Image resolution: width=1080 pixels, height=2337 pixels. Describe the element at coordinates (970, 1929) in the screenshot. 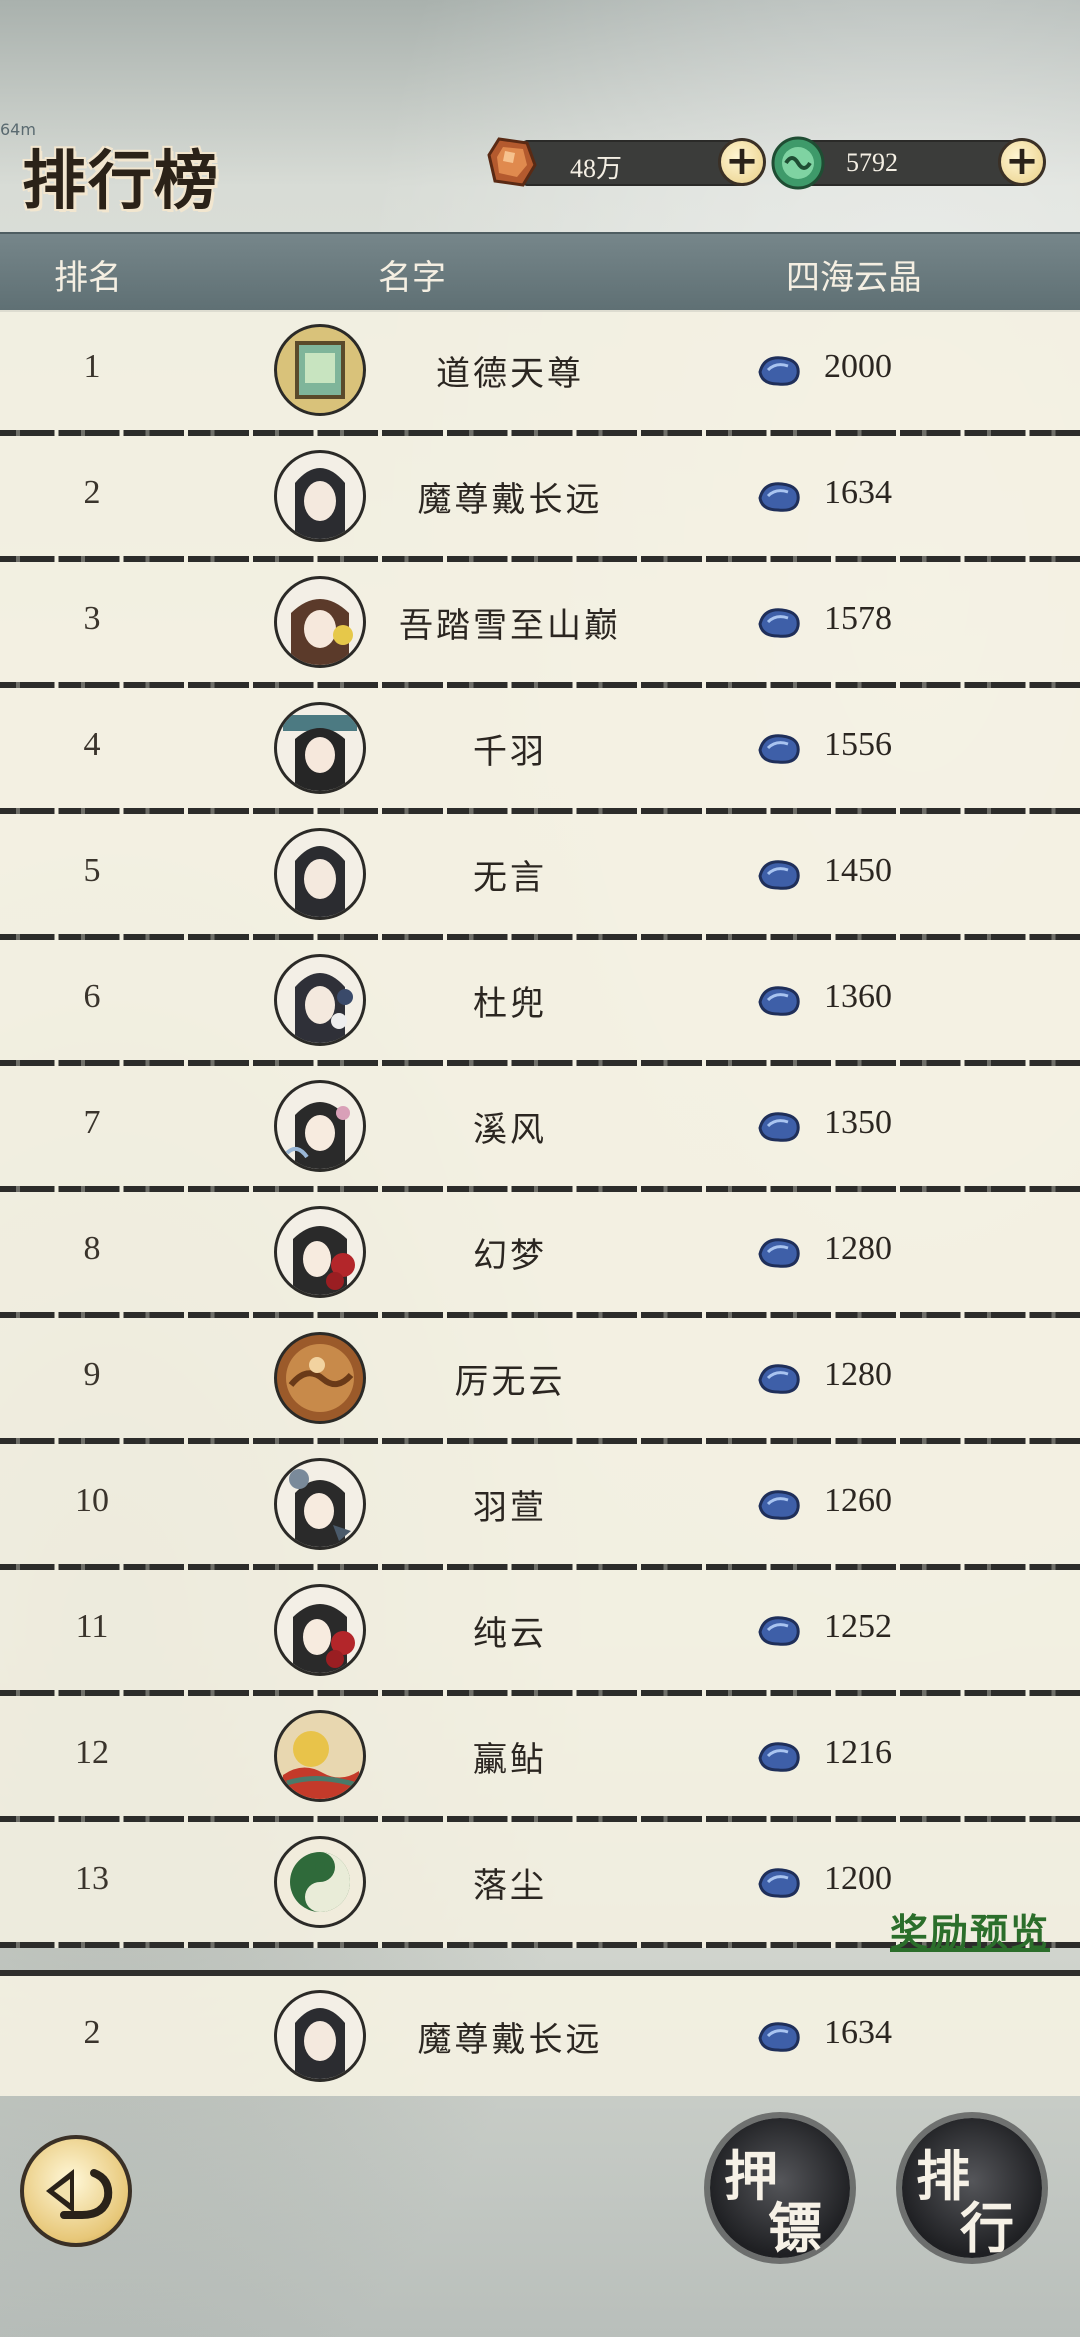

I see `reward-preview-link: 奖励预览` at that location.